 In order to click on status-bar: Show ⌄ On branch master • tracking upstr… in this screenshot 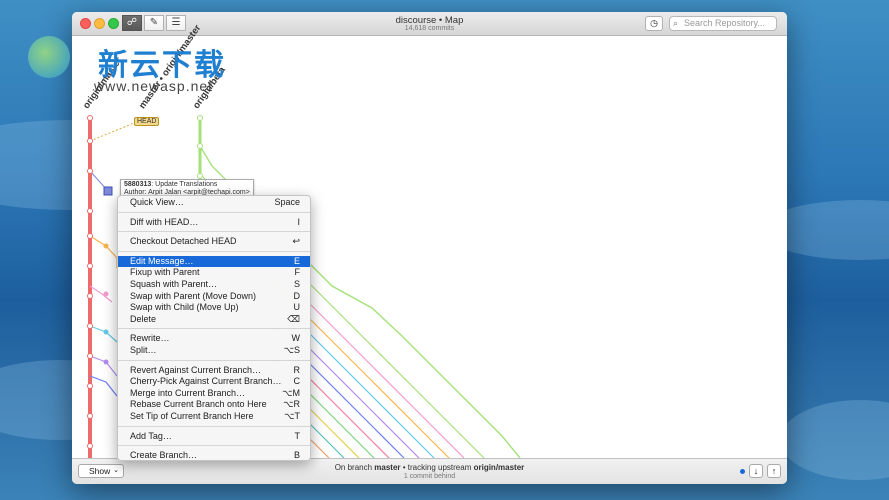, I will do `click(429, 471)`.